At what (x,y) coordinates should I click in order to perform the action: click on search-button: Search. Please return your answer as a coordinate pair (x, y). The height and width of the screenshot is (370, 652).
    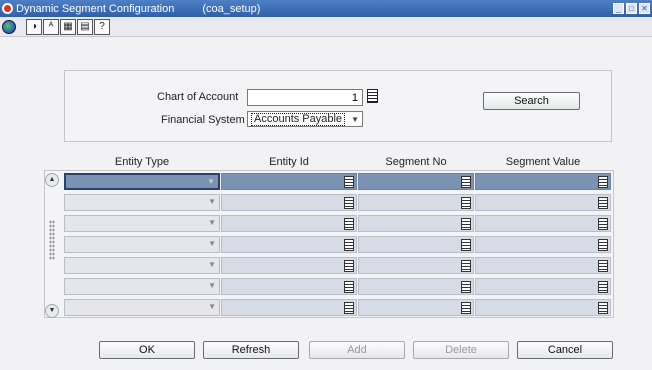
    Looking at the image, I should click on (531, 101).